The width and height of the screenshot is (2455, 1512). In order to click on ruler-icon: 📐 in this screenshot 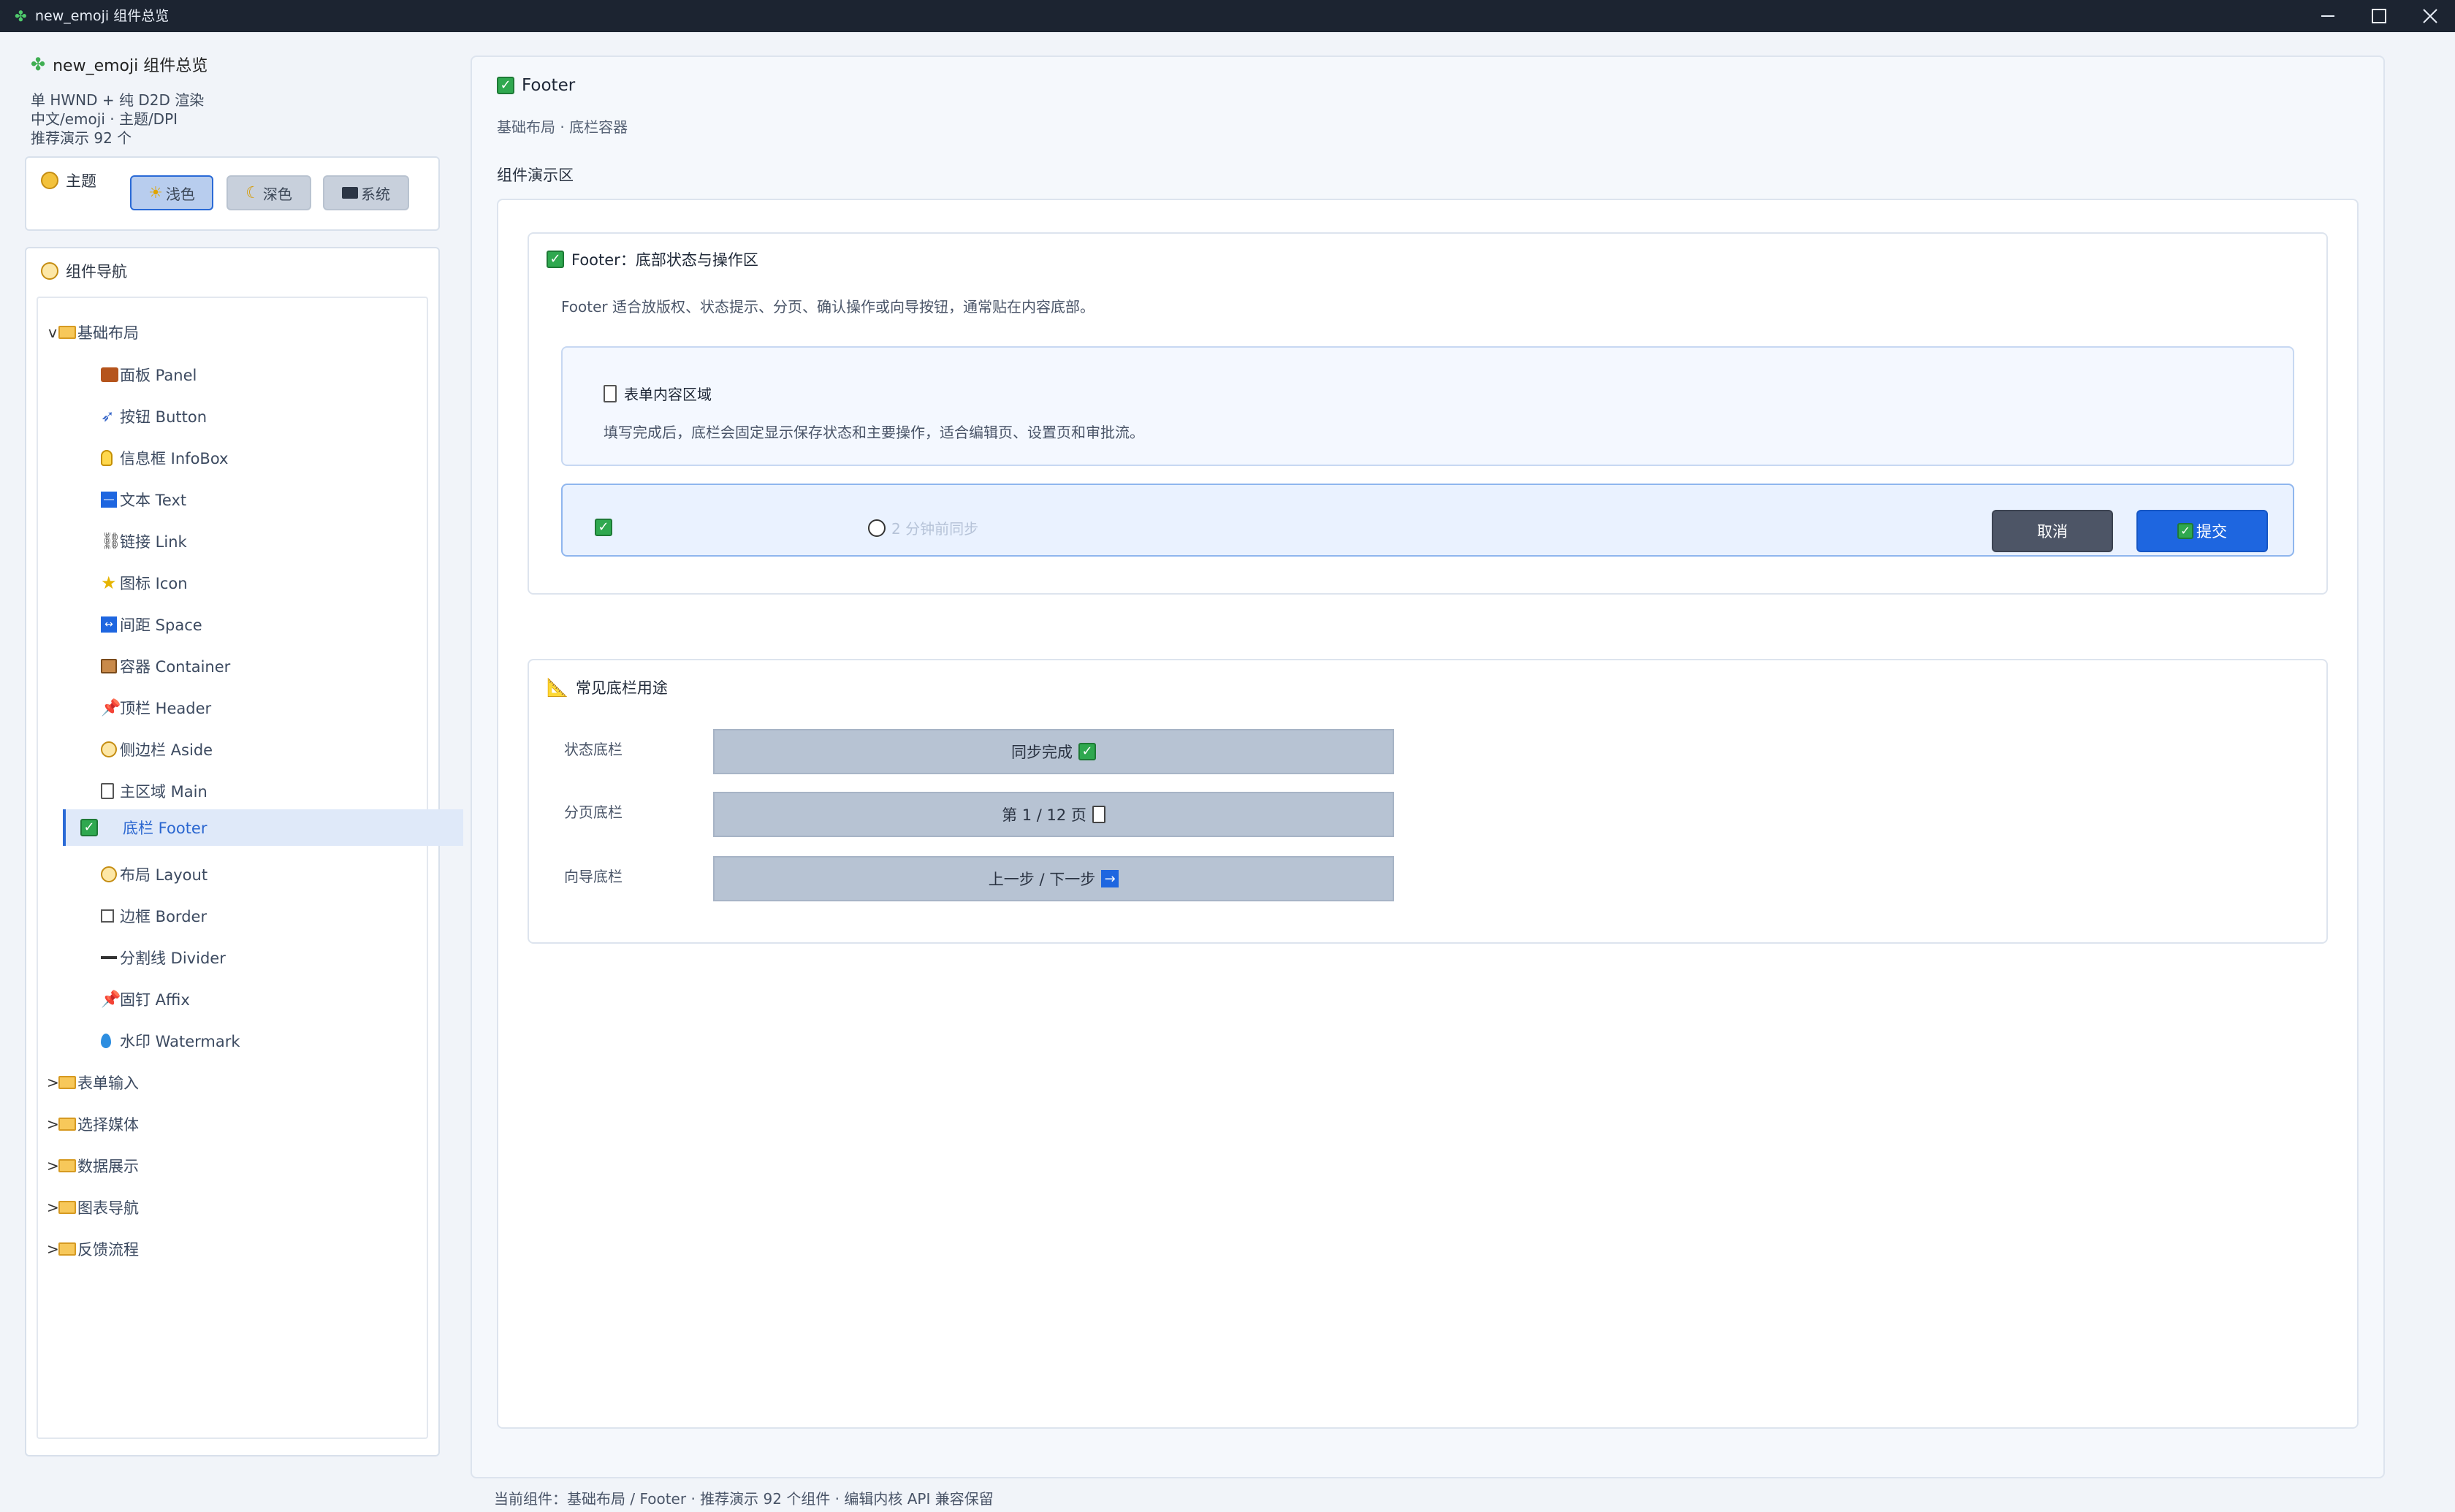, I will do `click(557, 687)`.